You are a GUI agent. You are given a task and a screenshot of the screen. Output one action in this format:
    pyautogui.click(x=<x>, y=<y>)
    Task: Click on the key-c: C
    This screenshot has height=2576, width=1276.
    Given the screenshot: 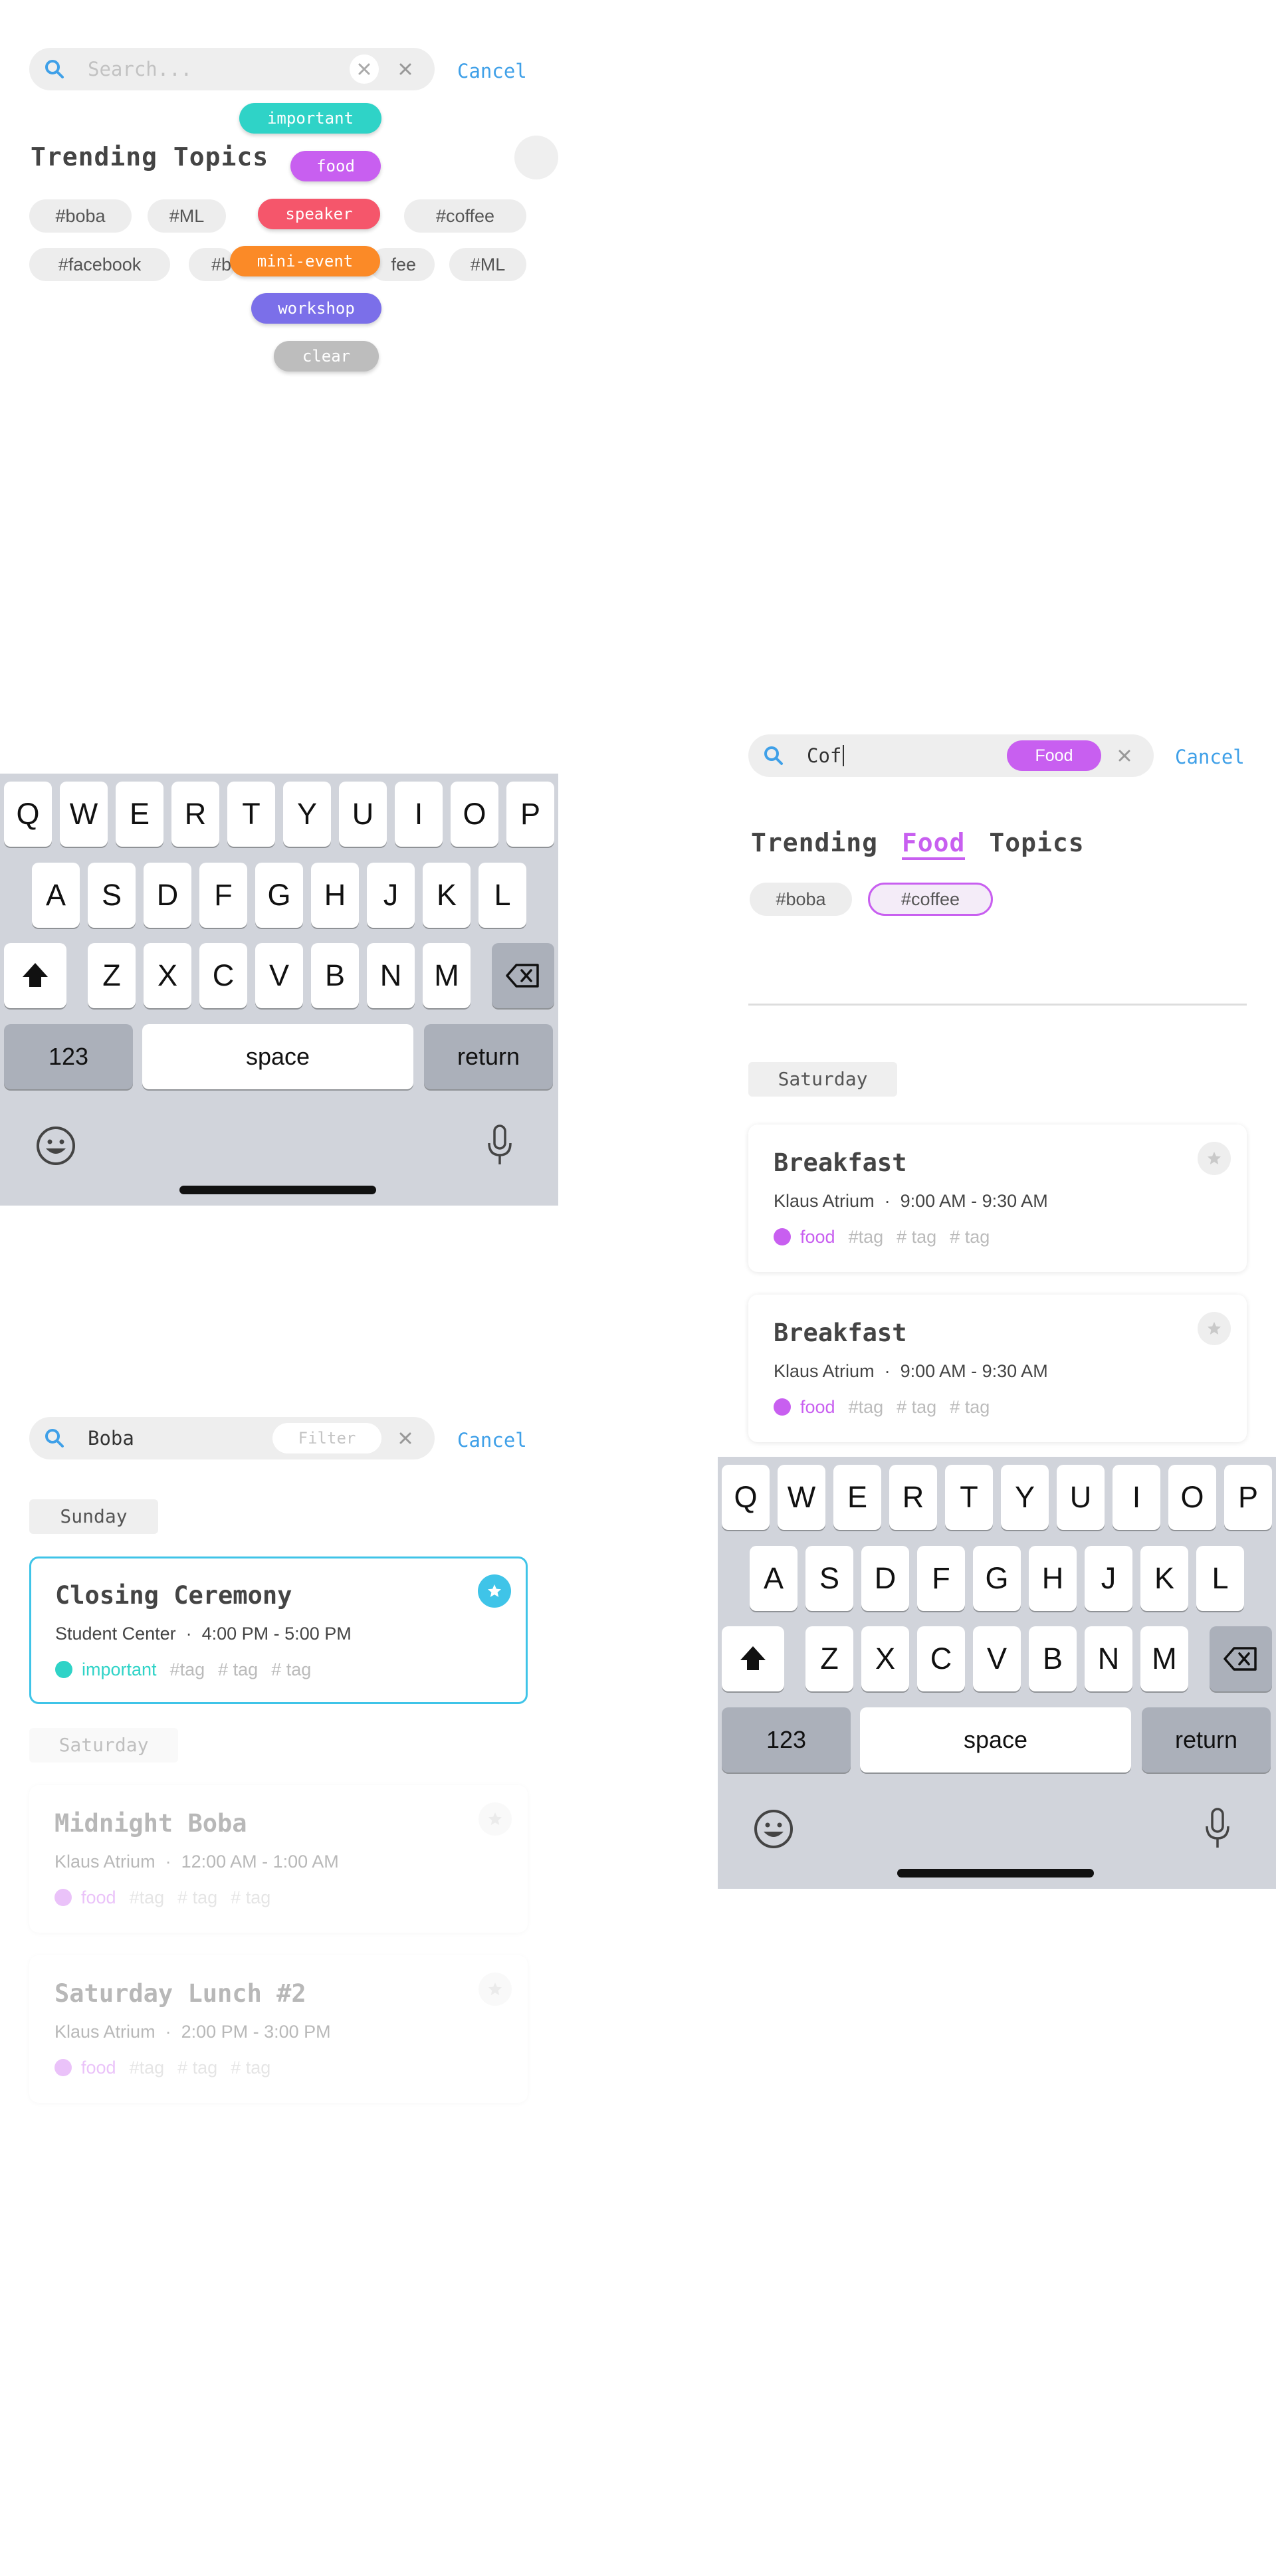 What is the action you would take?
    pyautogui.click(x=223, y=975)
    